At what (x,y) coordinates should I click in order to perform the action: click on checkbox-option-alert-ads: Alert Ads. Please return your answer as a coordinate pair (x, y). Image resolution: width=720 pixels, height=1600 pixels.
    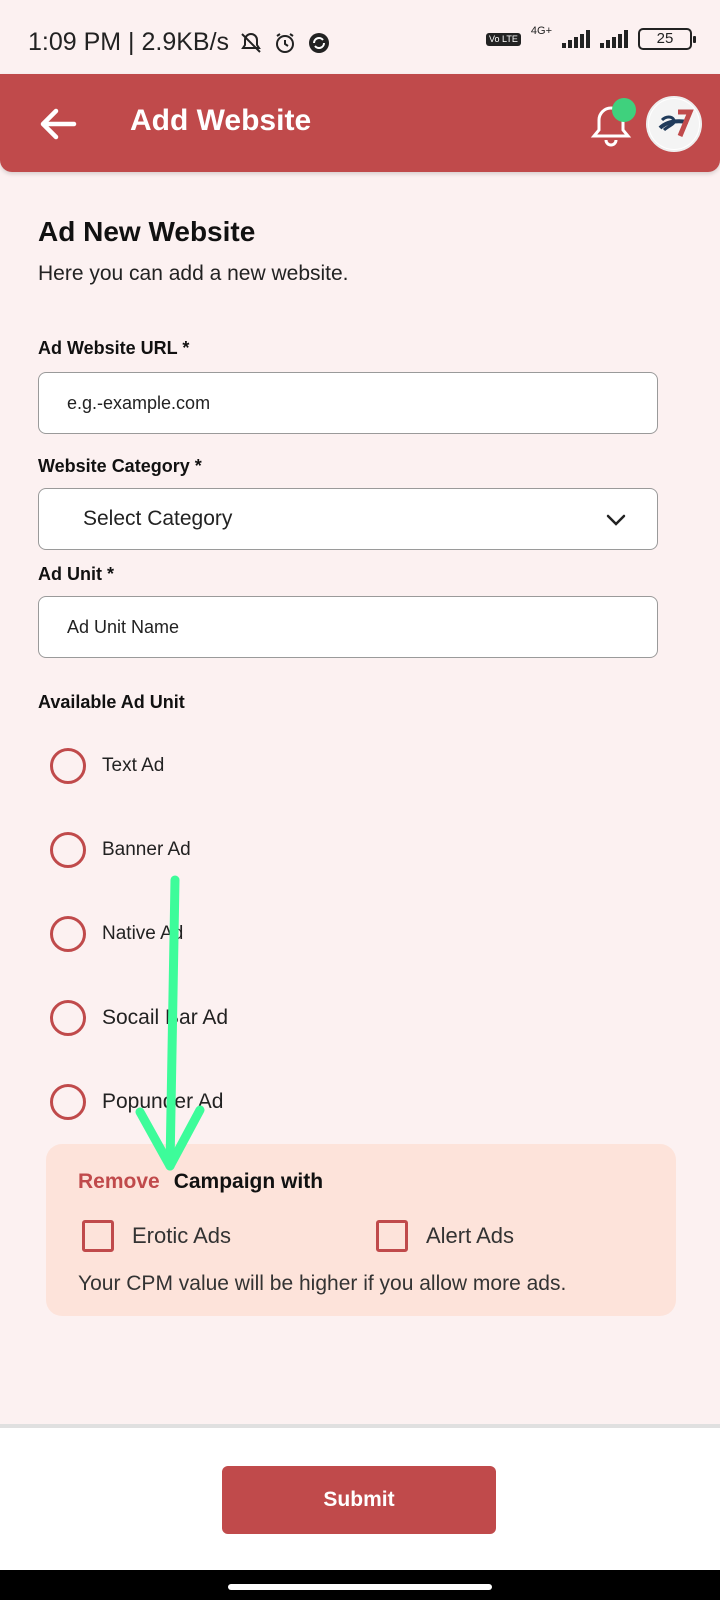
    Looking at the image, I should click on (445, 1236).